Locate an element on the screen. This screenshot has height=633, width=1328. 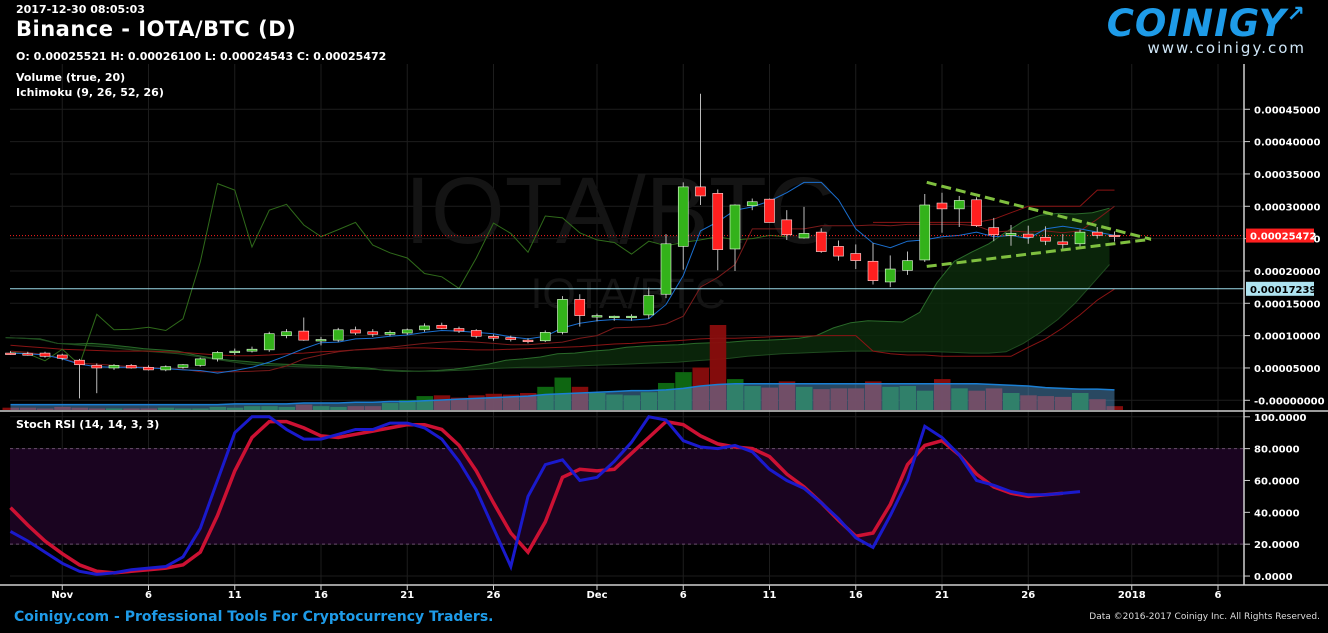
stoch-rsi-indicator-label: Stoch RSI (14, 14, 3, 3) is located at coordinates (87, 424).